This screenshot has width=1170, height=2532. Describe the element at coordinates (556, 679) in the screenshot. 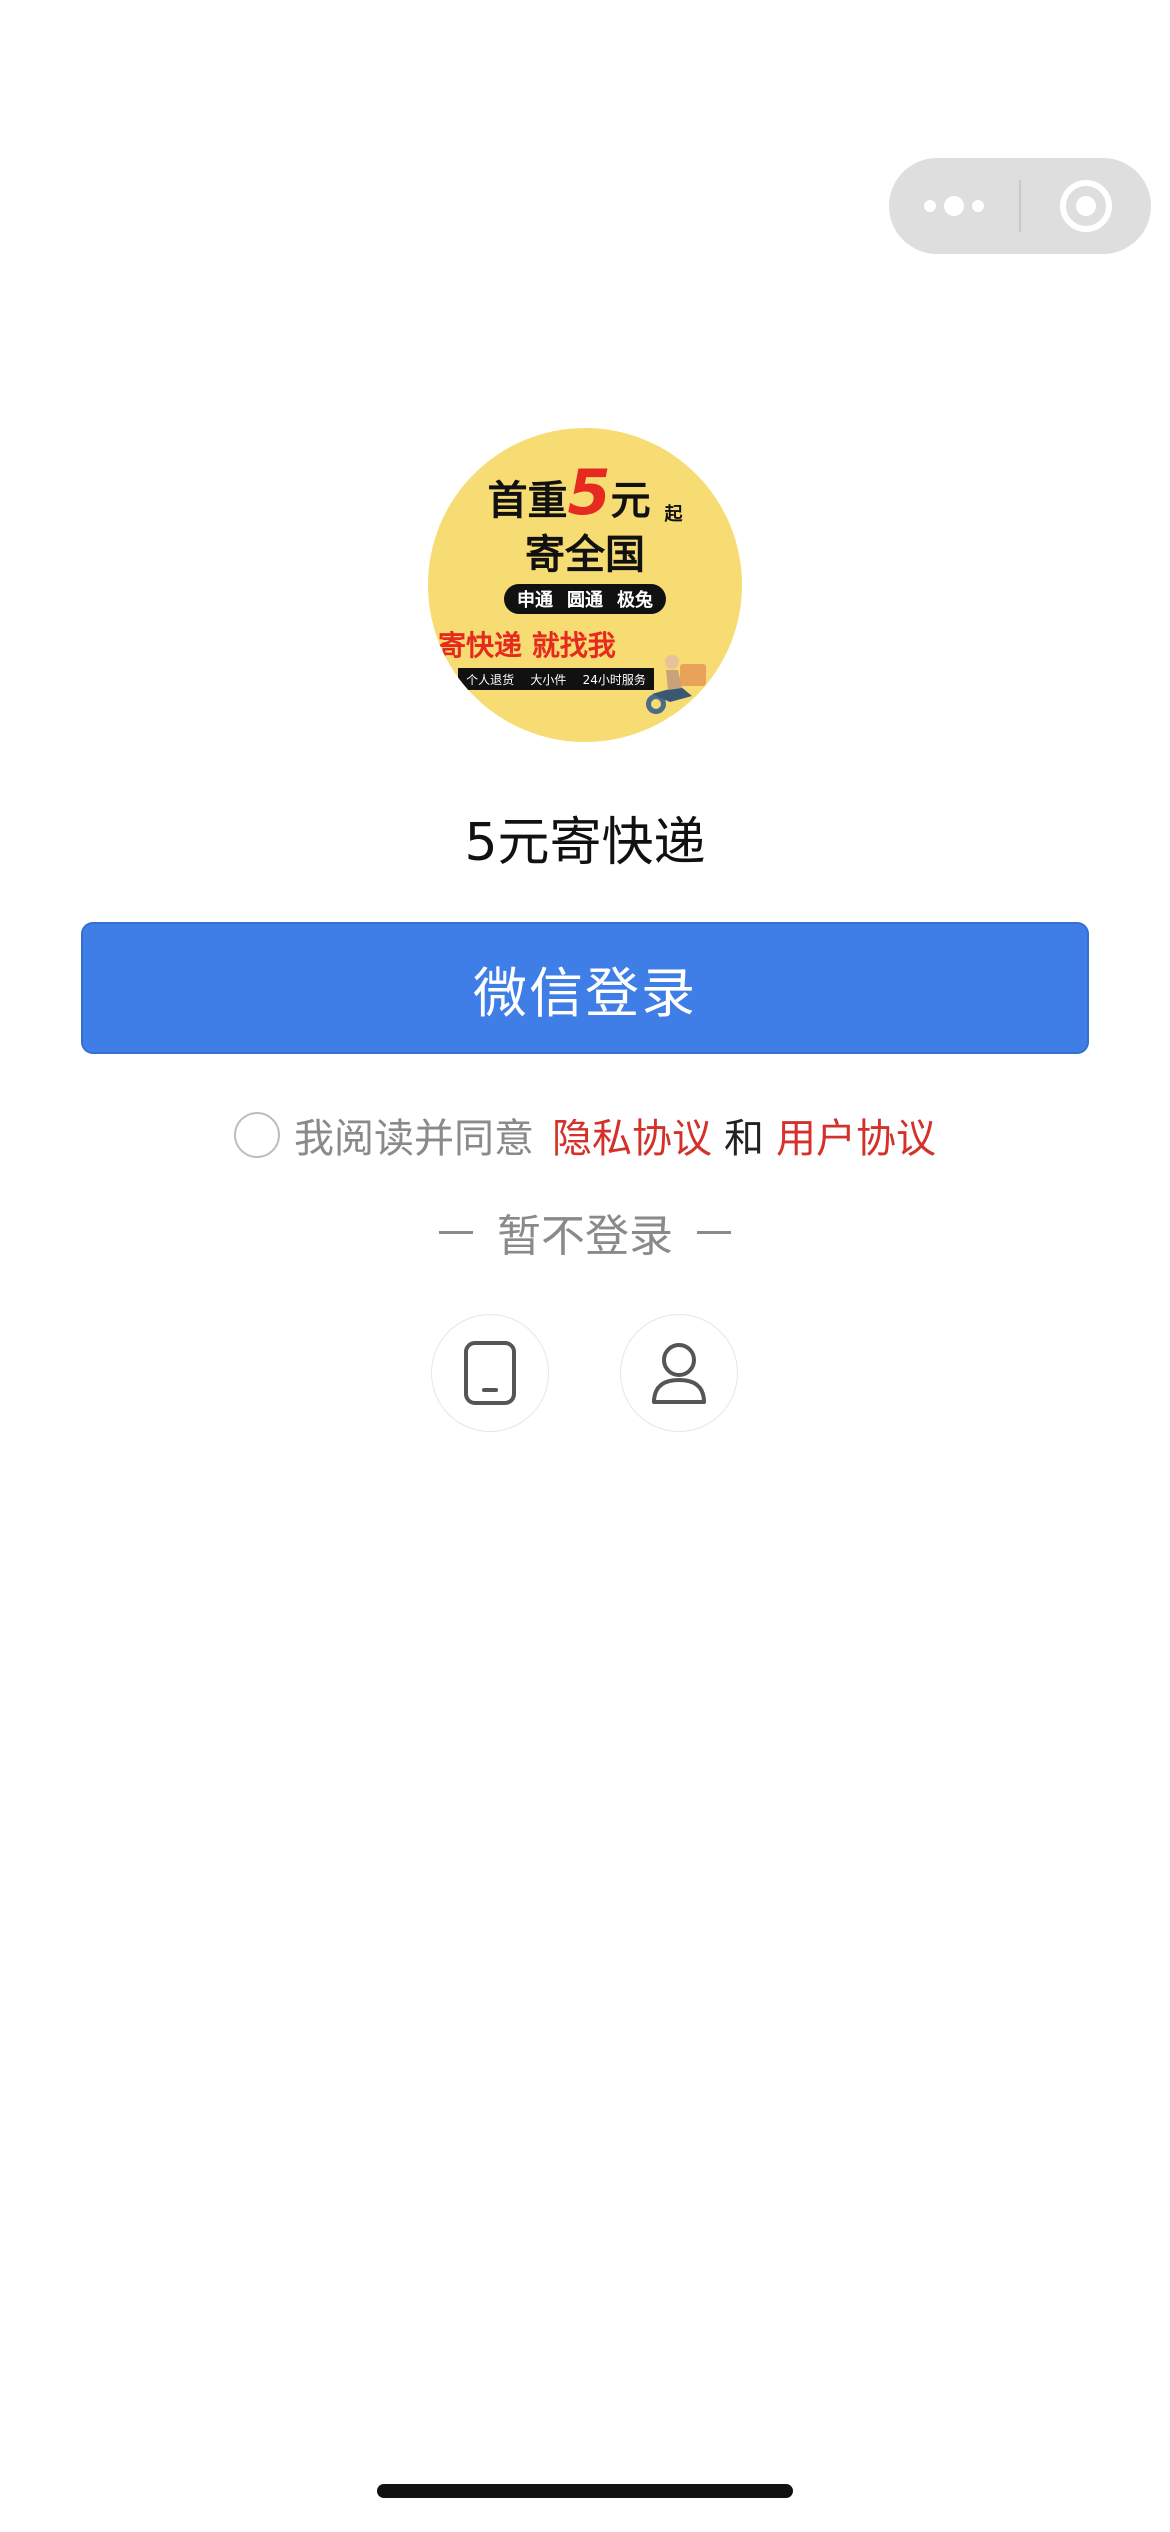

I see `logo-tags: 个人退货 大小件 24小时服务` at that location.